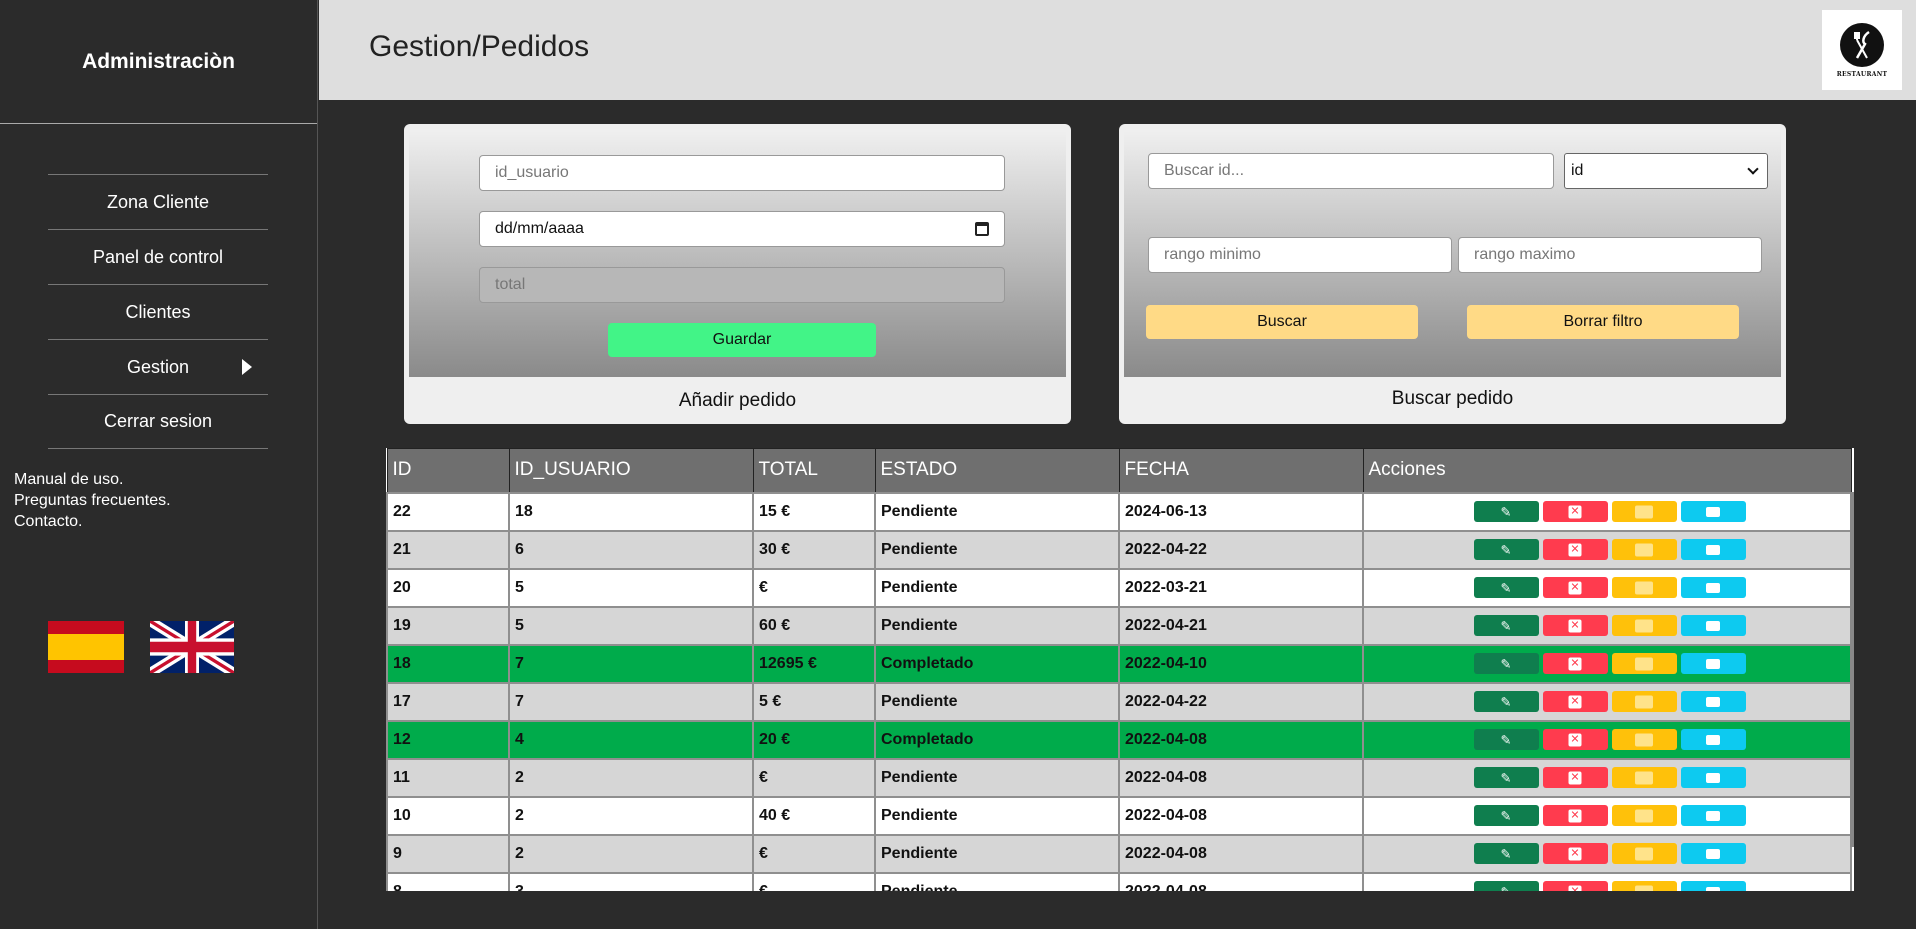  I want to click on print-icon, so click(1713, 815).